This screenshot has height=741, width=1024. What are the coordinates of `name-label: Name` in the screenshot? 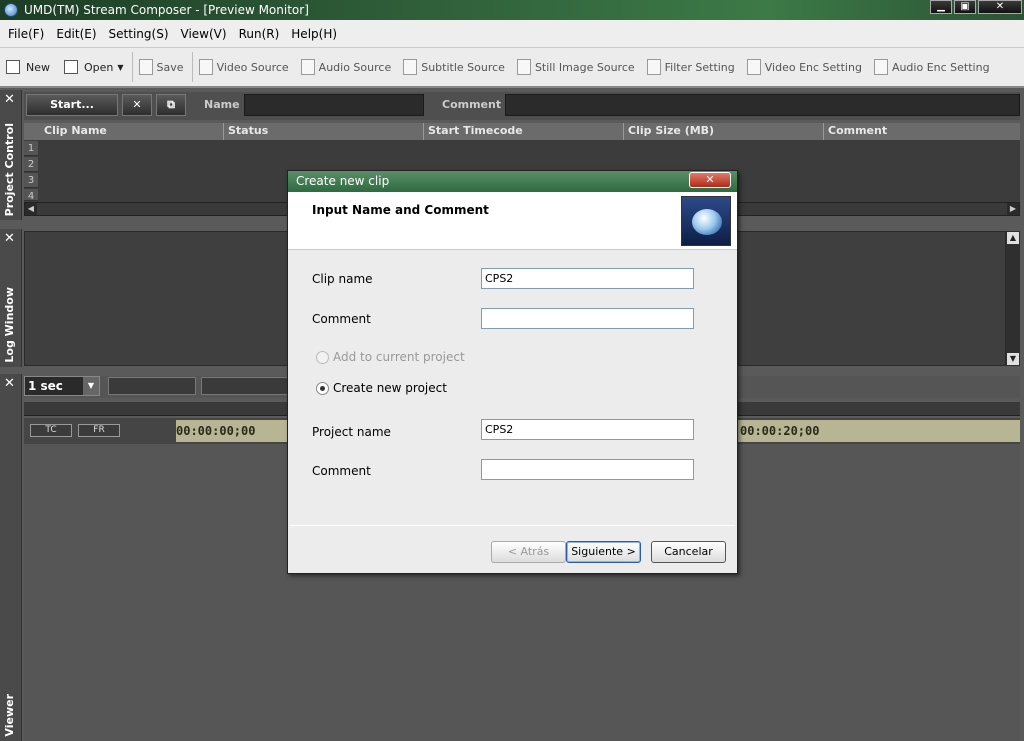 It's located at (222, 104).